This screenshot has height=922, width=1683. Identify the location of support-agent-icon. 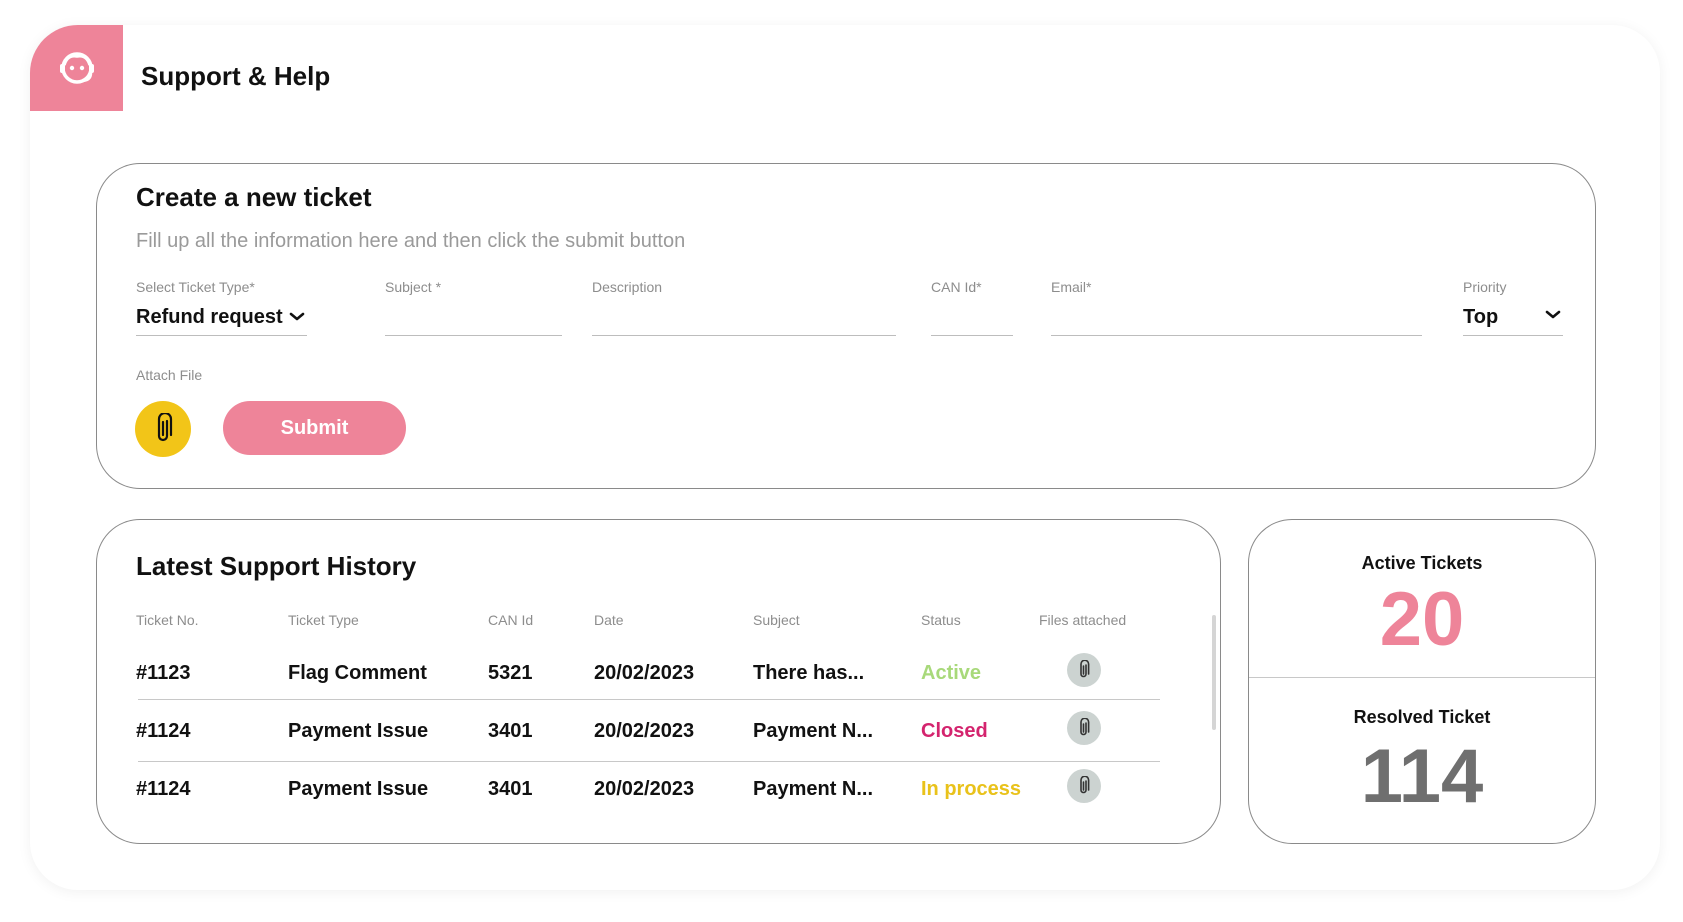
(76, 68).